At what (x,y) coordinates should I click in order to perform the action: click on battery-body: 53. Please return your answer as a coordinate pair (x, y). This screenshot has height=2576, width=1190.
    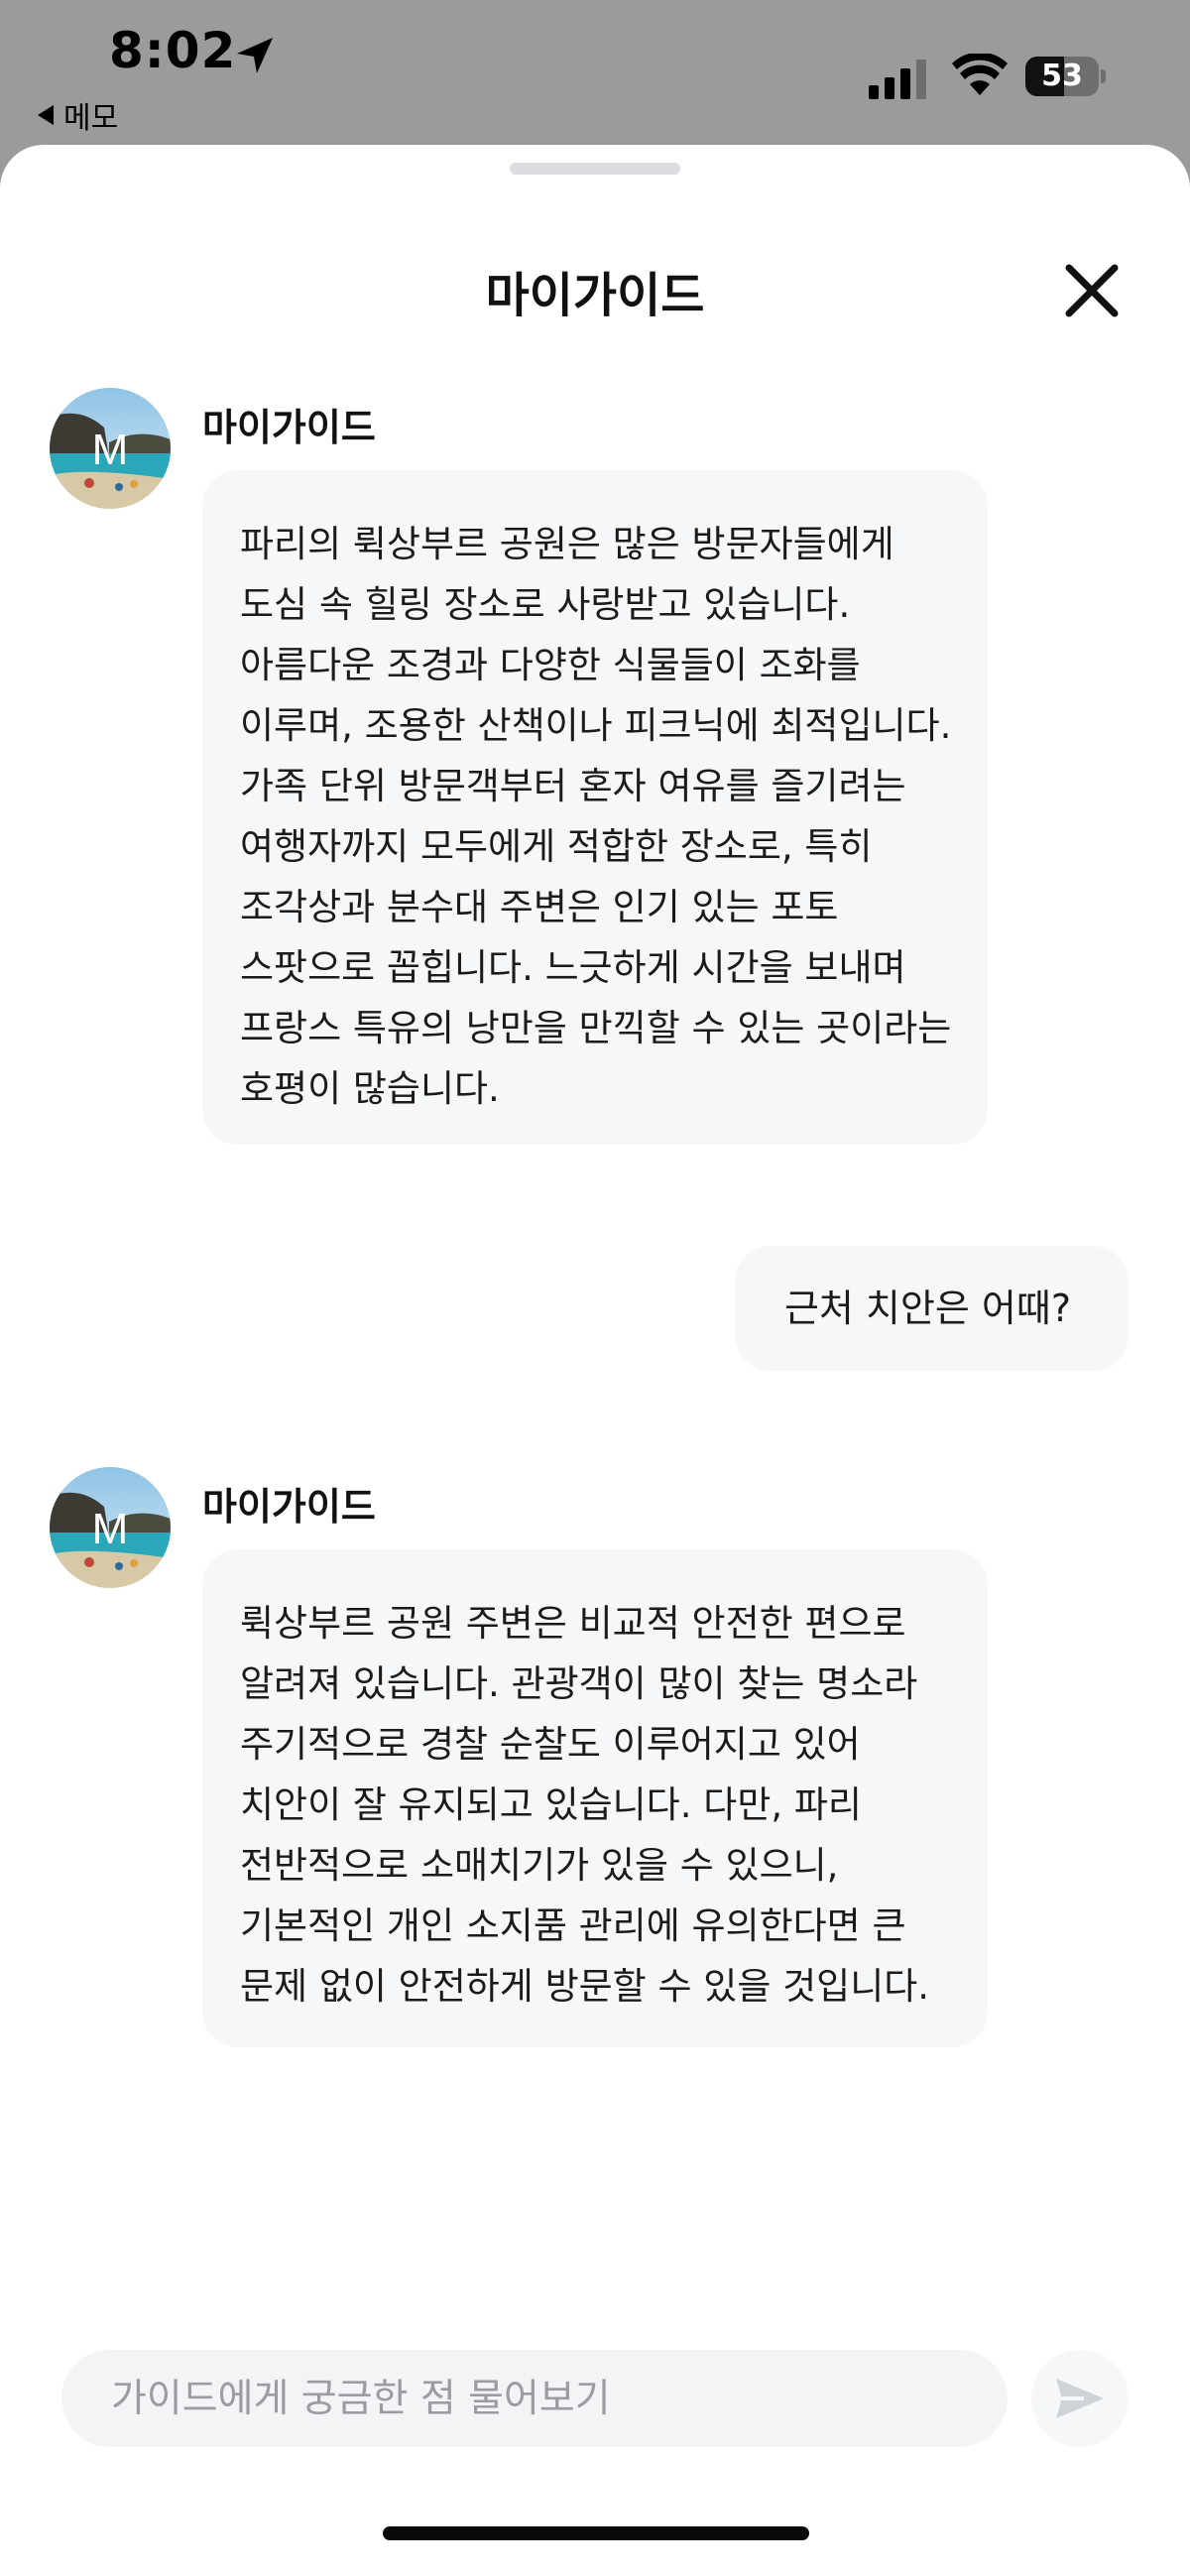
    Looking at the image, I should click on (1062, 76).